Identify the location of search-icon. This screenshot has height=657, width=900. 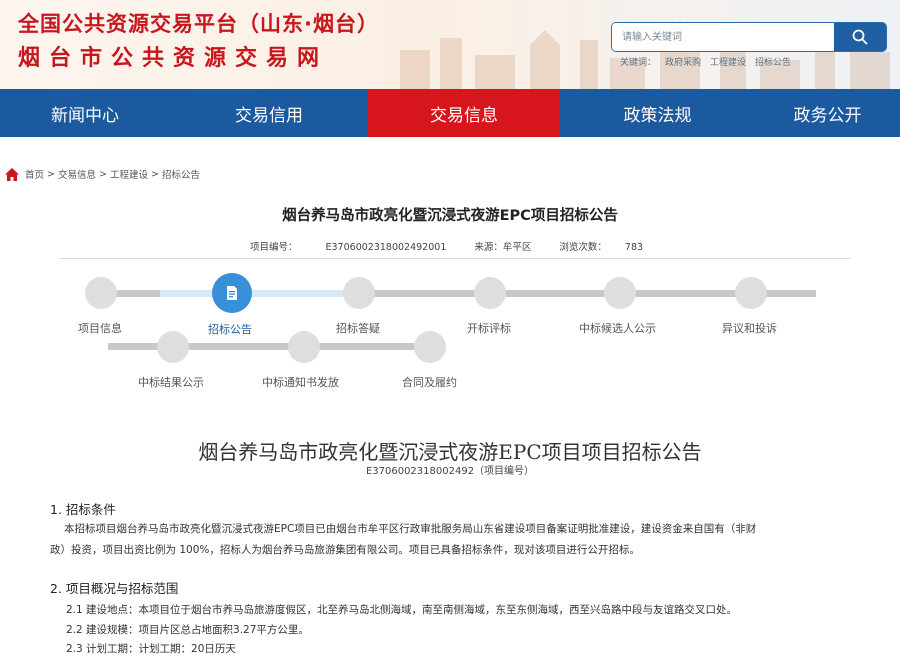
(860, 37).